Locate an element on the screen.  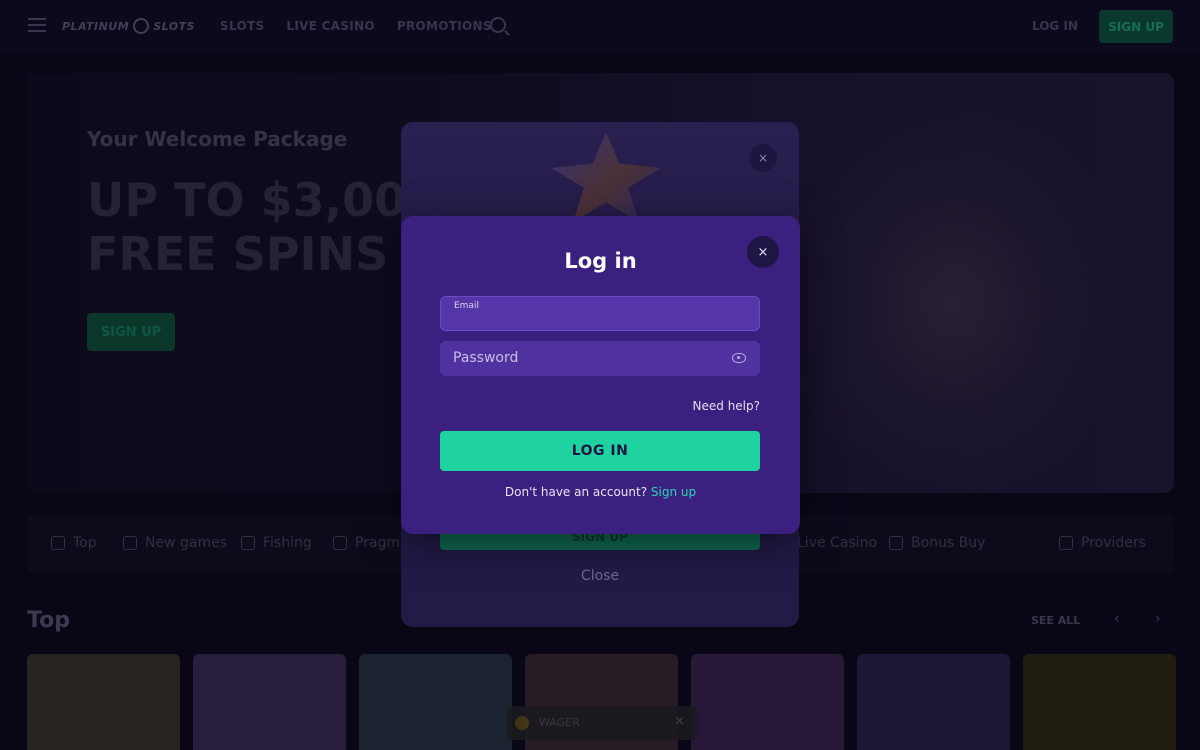
password-placeholder: Password is located at coordinates (486, 358).